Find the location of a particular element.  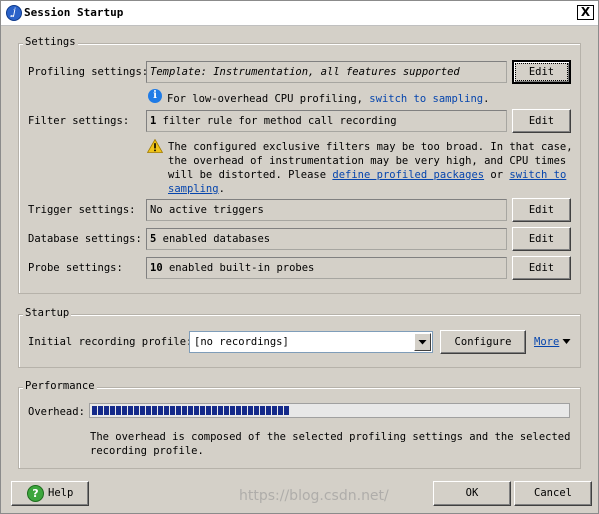

filter-settings-value: filter rule for method call recording is located at coordinates (276, 121).